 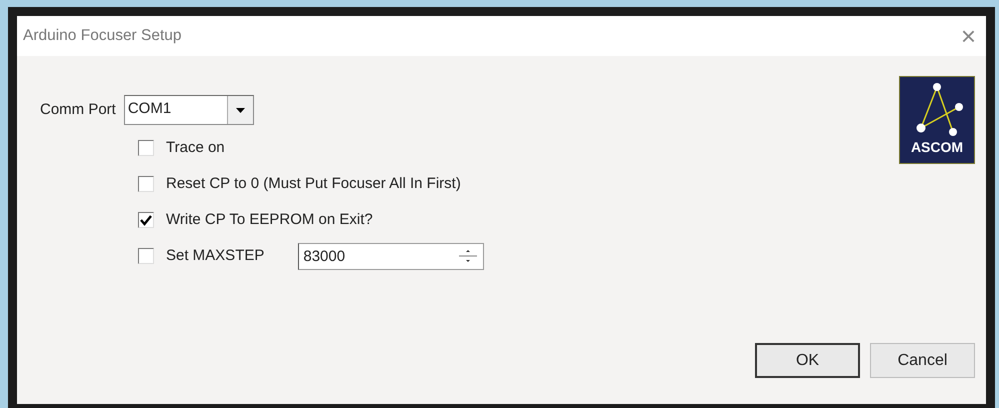 I want to click on maxstep-spin-field: 83000, so click(x=391, y=256).